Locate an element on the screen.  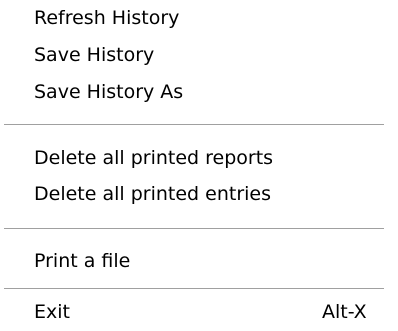
menu-item-label: Delete all printed entries is located at coordinates (152, 194).